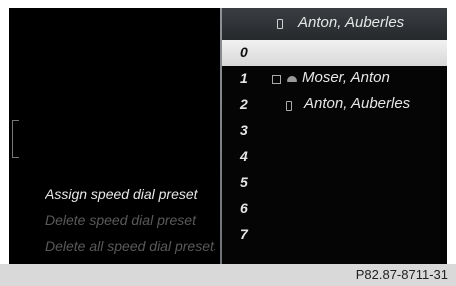 The width and height of the screenshot is (456, 286). What do you see at coordinates (120, 220) in the screenshot?
I see `menu-item-delete-speed-dial: Delete speed dial preset` at bounding box center [120, 220].